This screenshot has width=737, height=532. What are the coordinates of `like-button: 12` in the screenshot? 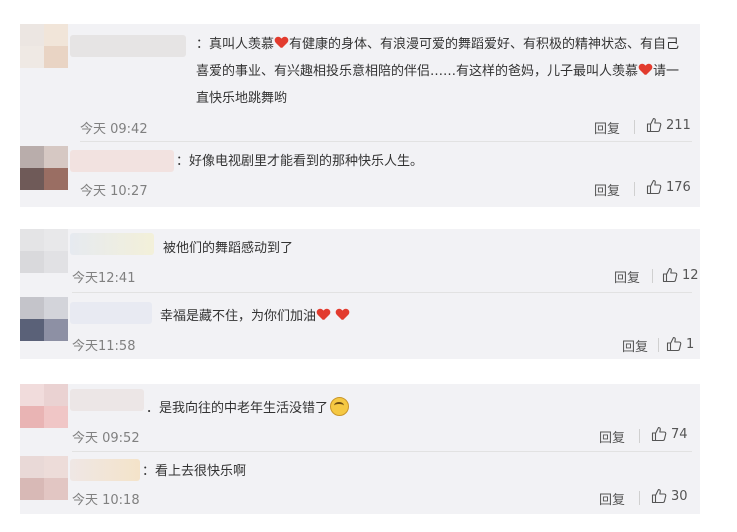 It's located at (680, 275).